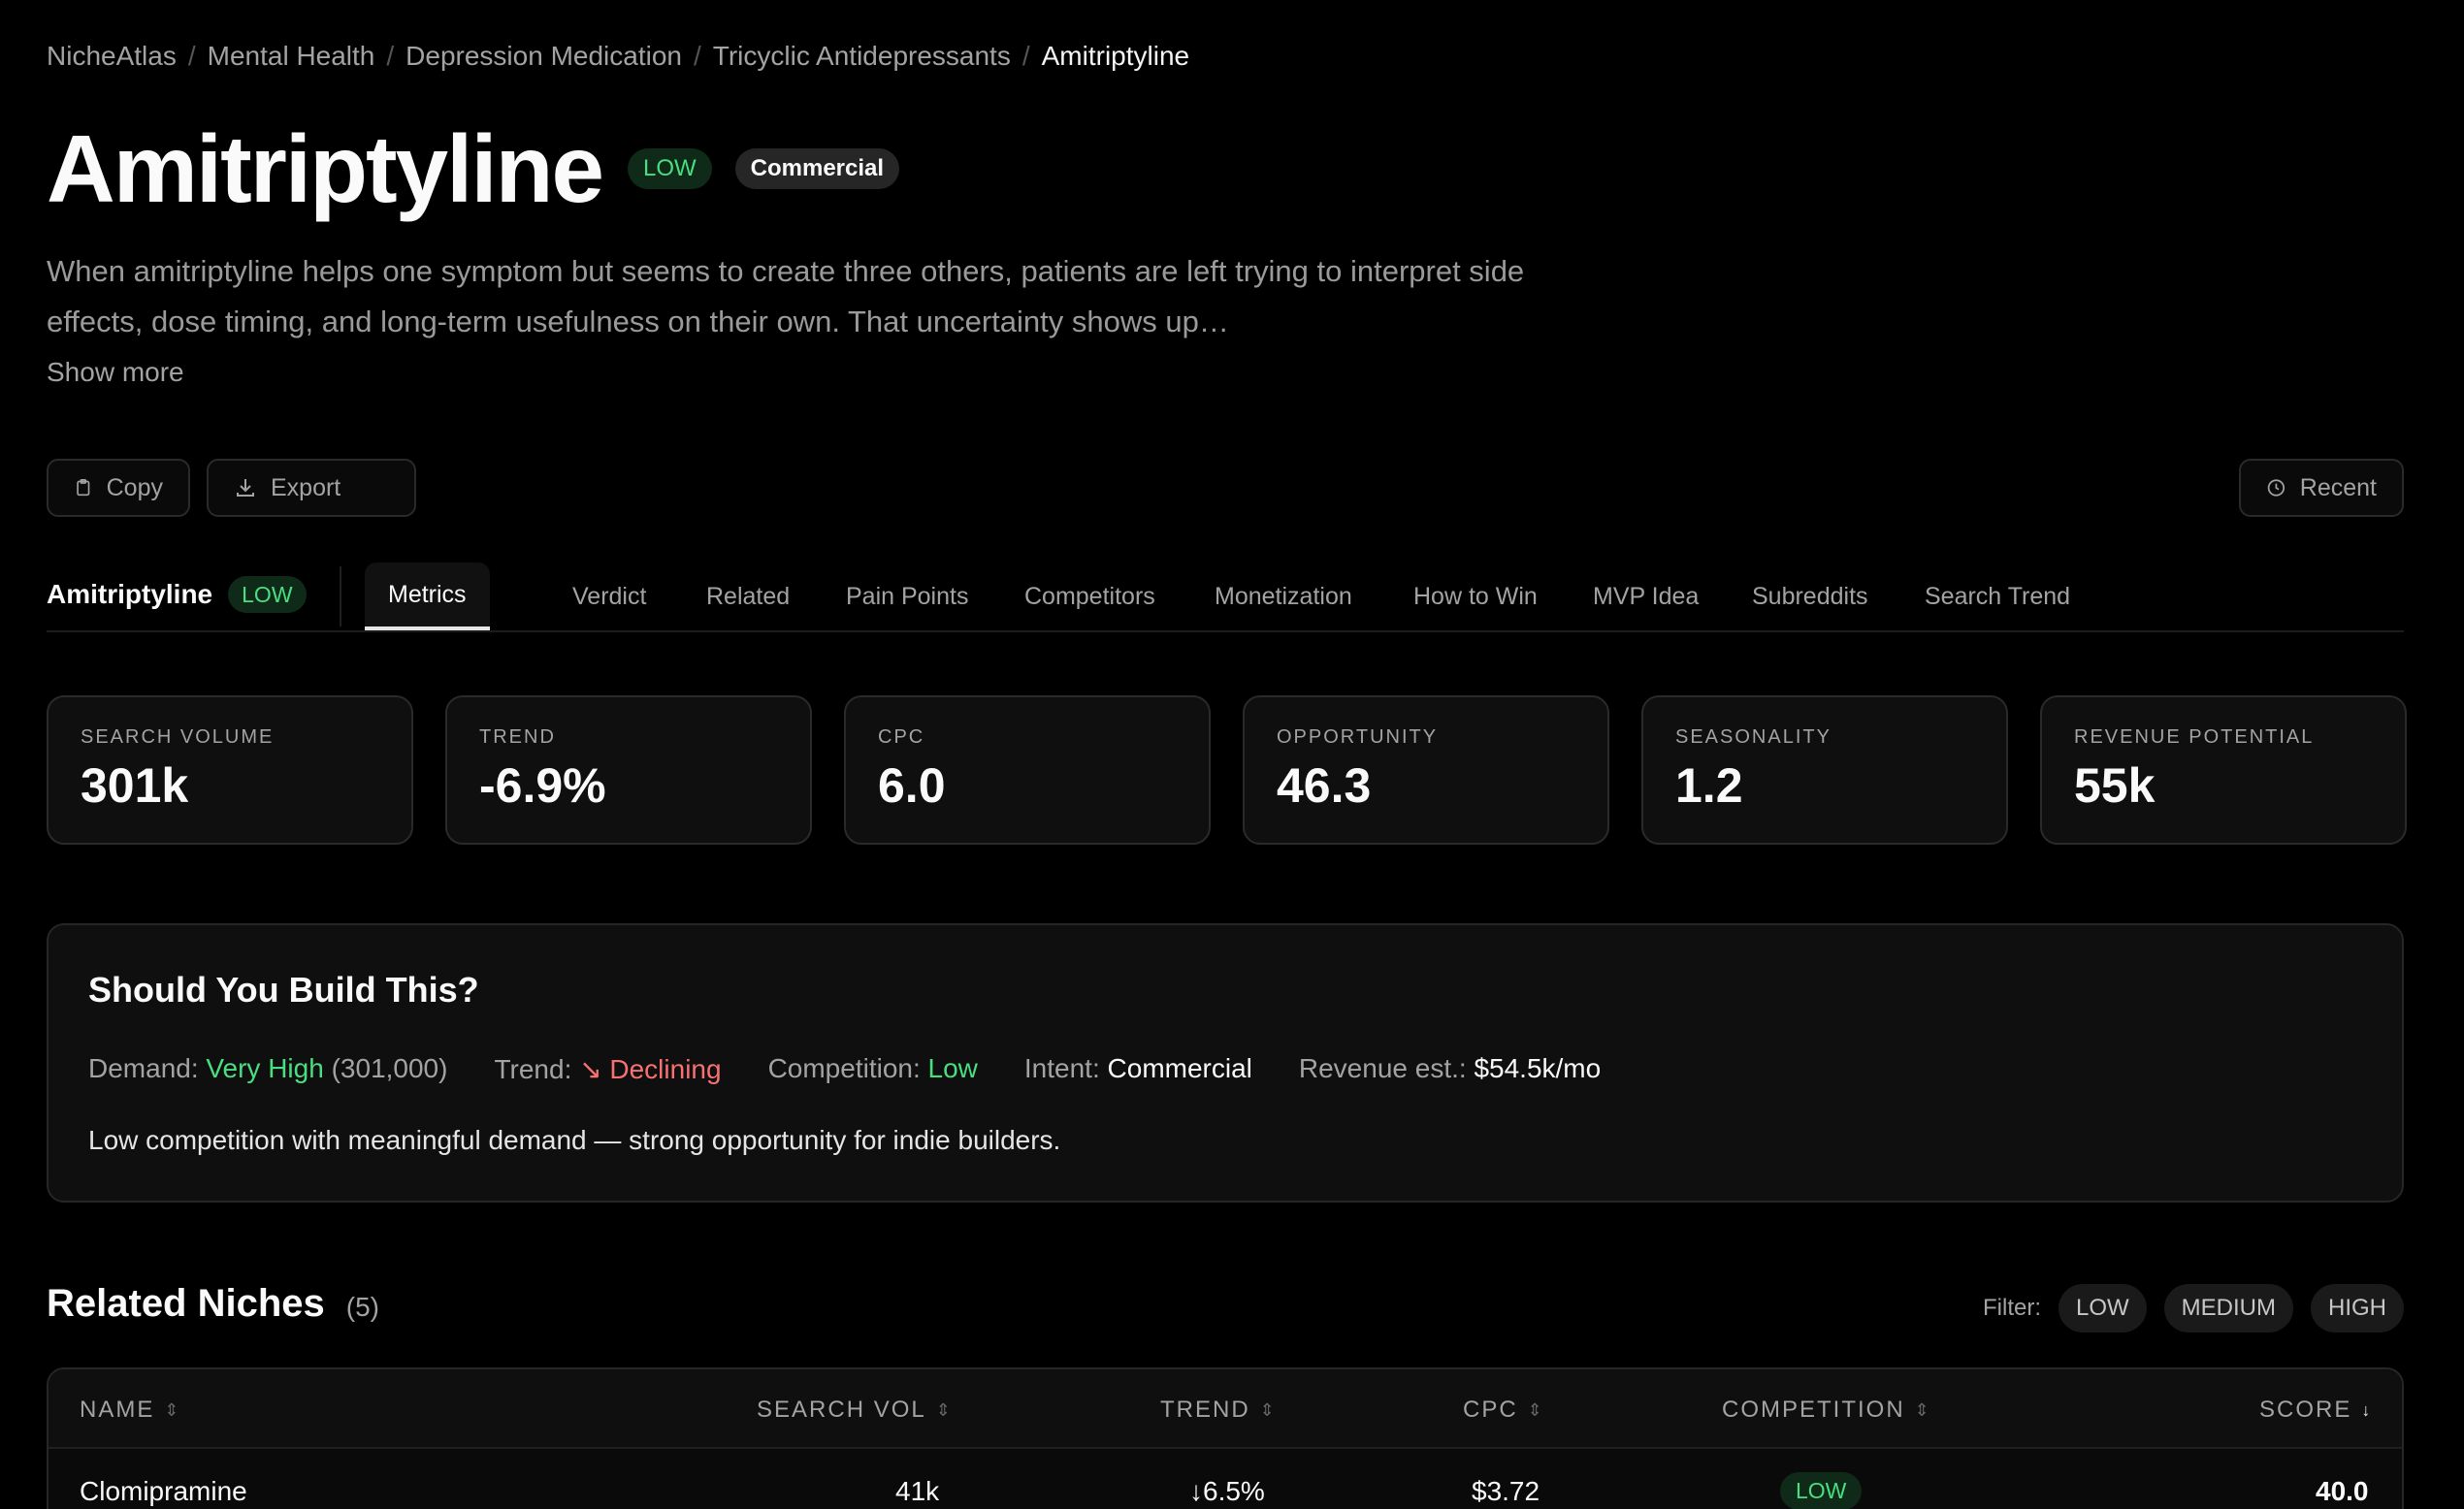  Describe the element at coordinates (901, 737) in the screenshot. I see `metric-label: CPC` at that location.